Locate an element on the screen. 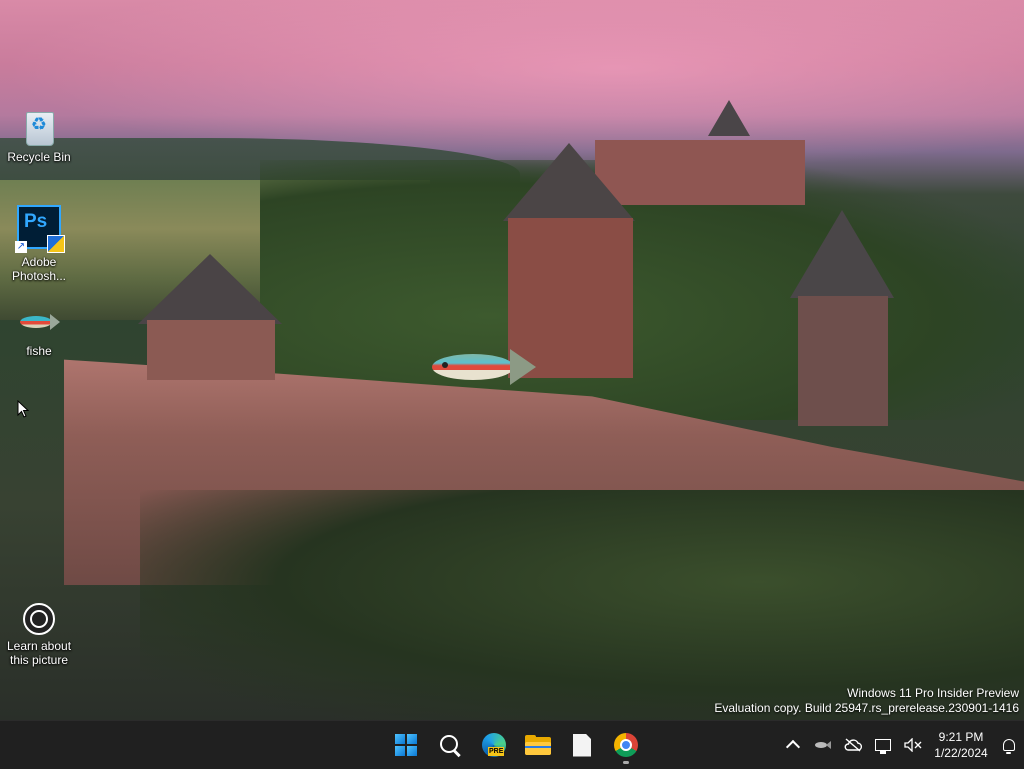 The height and width of the screenshot is (769, 1024). clock-date: 1/22/2024 is located at coordinates (961, 753).